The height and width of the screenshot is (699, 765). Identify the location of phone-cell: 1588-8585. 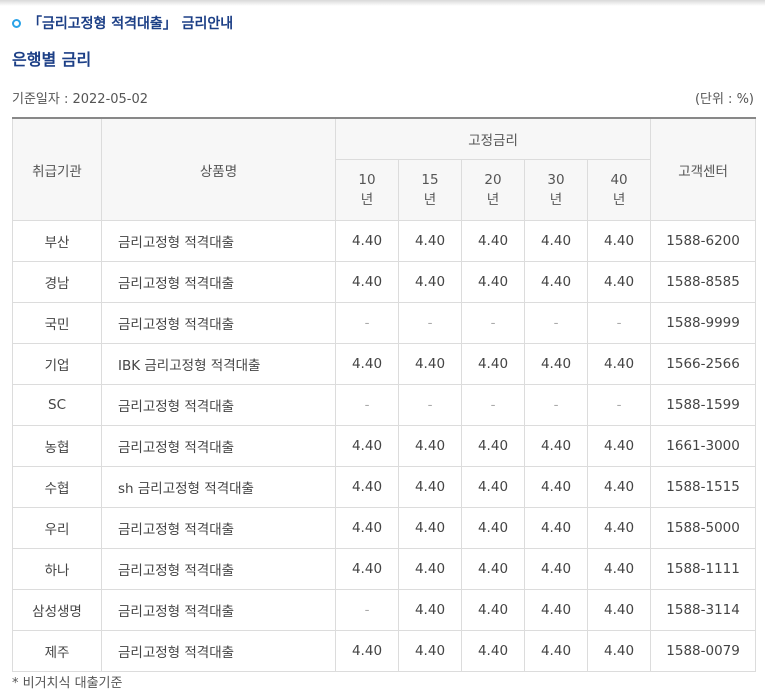
(703, 282).